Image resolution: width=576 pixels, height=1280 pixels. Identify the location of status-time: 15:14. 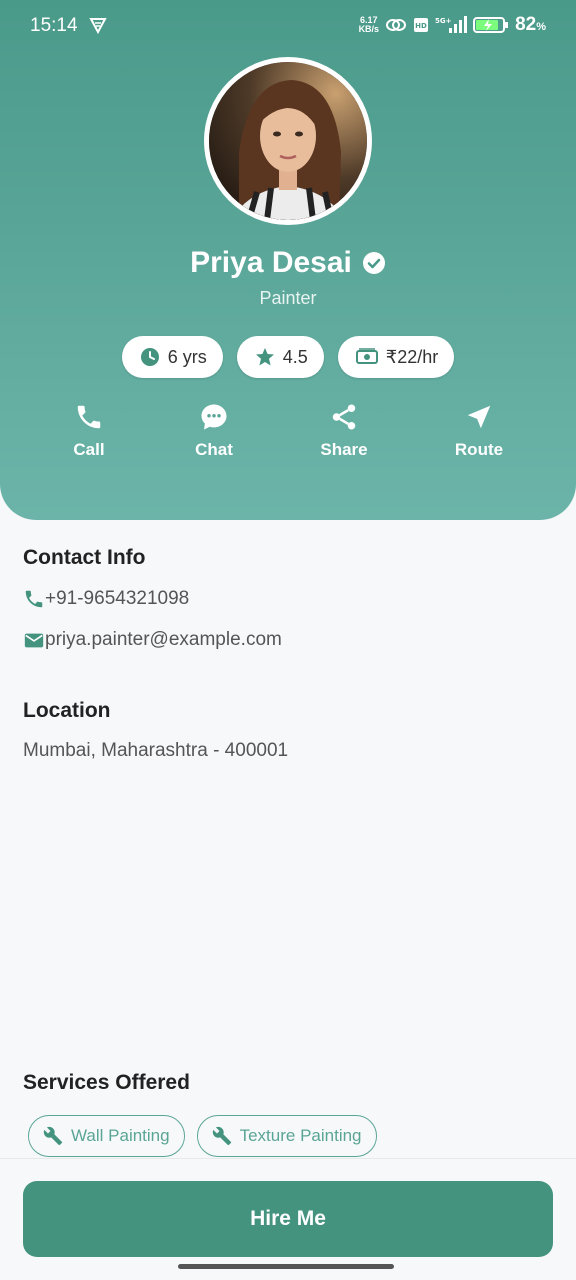
(54, 25).